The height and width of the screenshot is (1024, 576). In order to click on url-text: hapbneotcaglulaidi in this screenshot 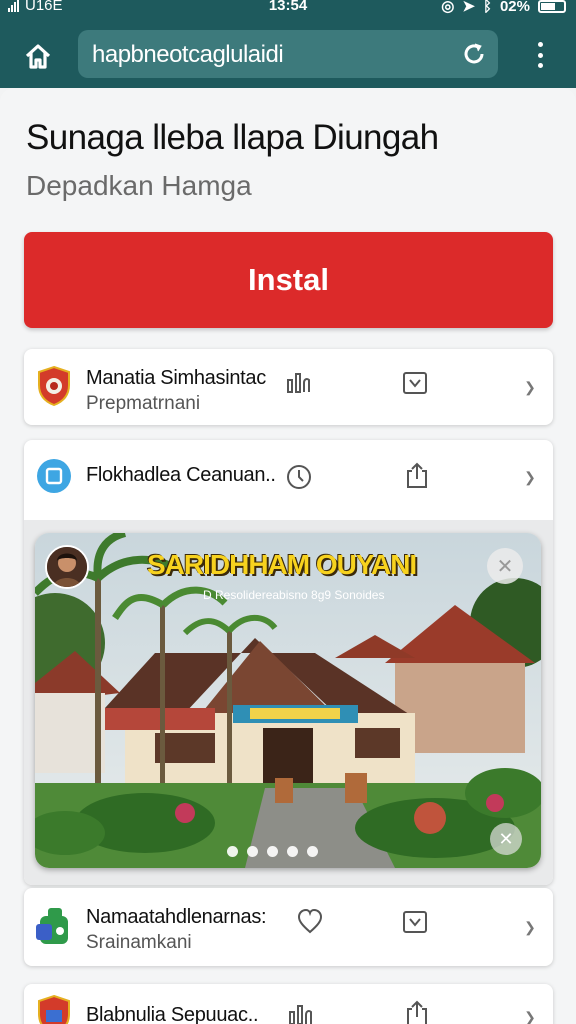, I will do `click(188, 54)`.